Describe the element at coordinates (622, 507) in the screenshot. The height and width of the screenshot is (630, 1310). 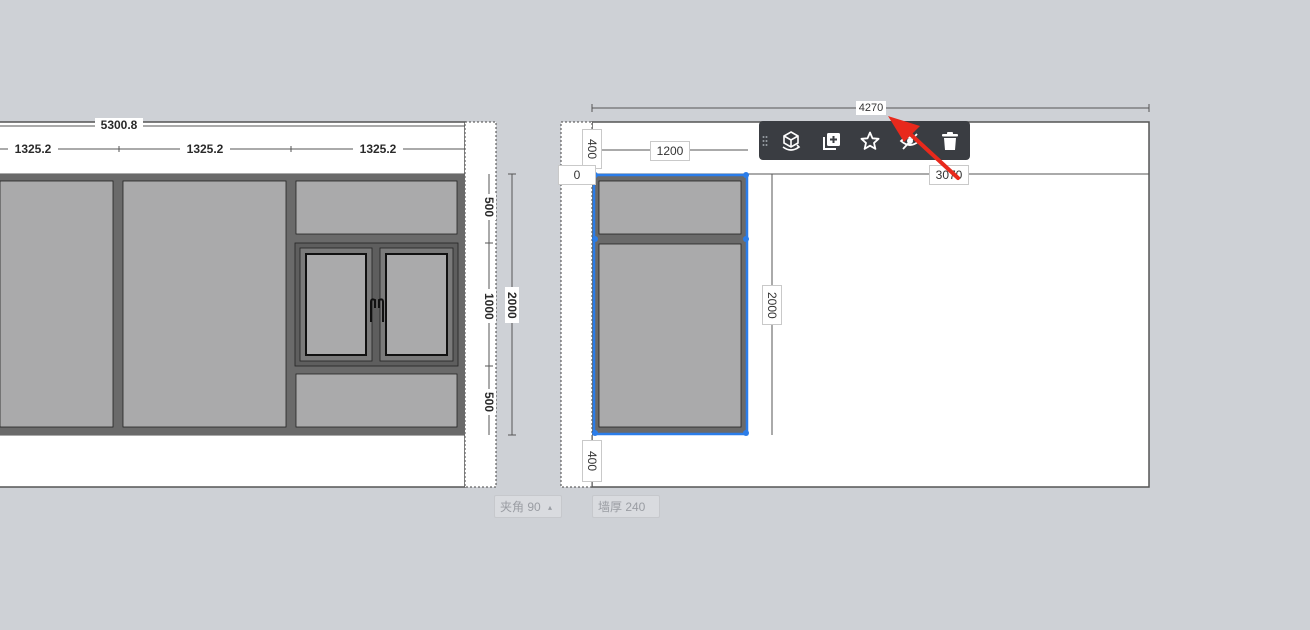
I see `thickness-label: 墙厚 240` at that location.